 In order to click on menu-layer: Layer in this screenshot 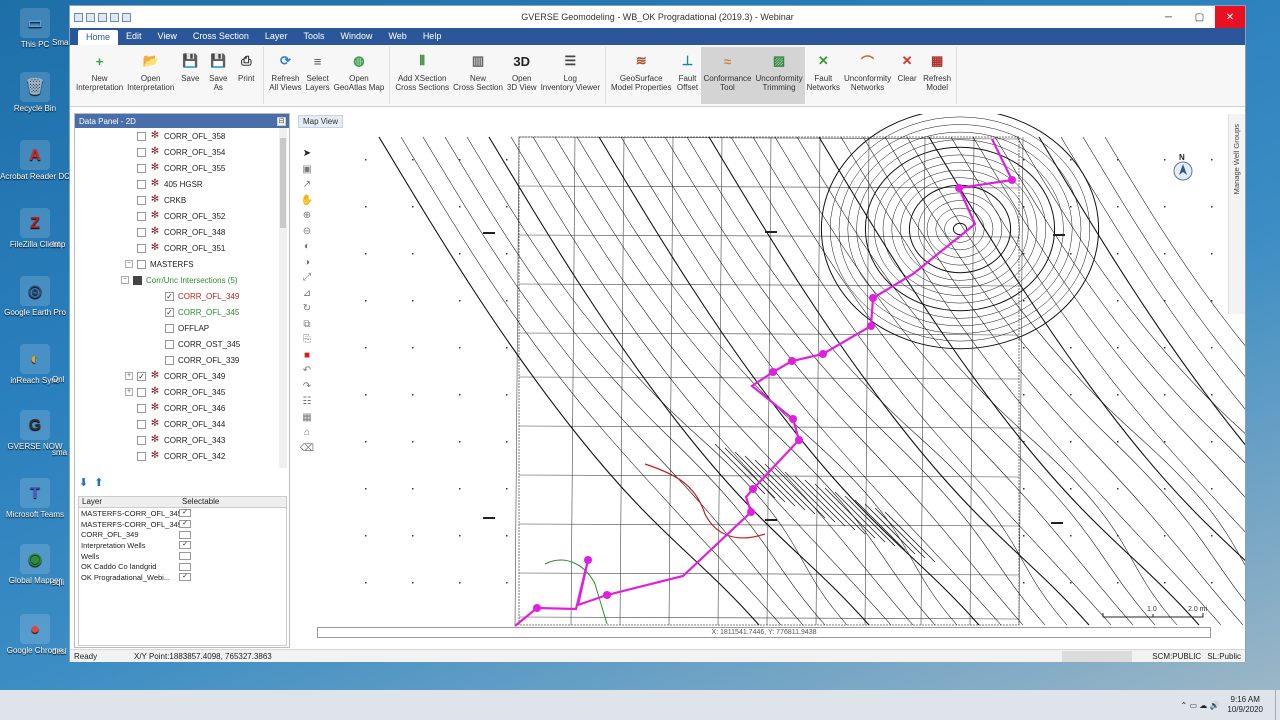, I will do `click(276, 38)`.